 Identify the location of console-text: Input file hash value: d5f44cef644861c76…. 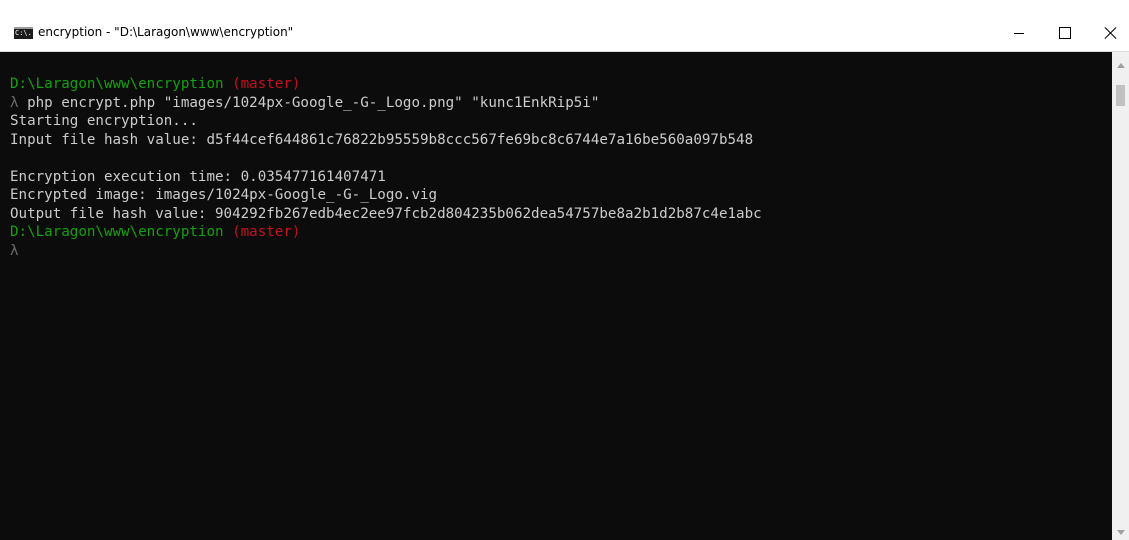
(382, 139).